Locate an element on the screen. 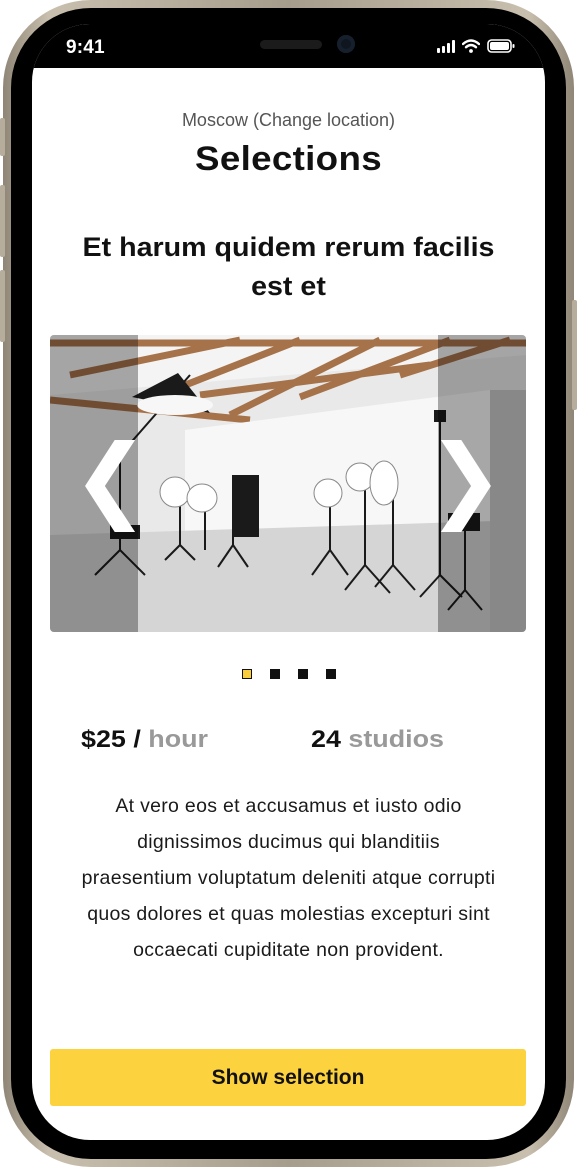 The width and height of the screenshot is (577, 1169). price-unit: hour is located at coordinates (178, 739).